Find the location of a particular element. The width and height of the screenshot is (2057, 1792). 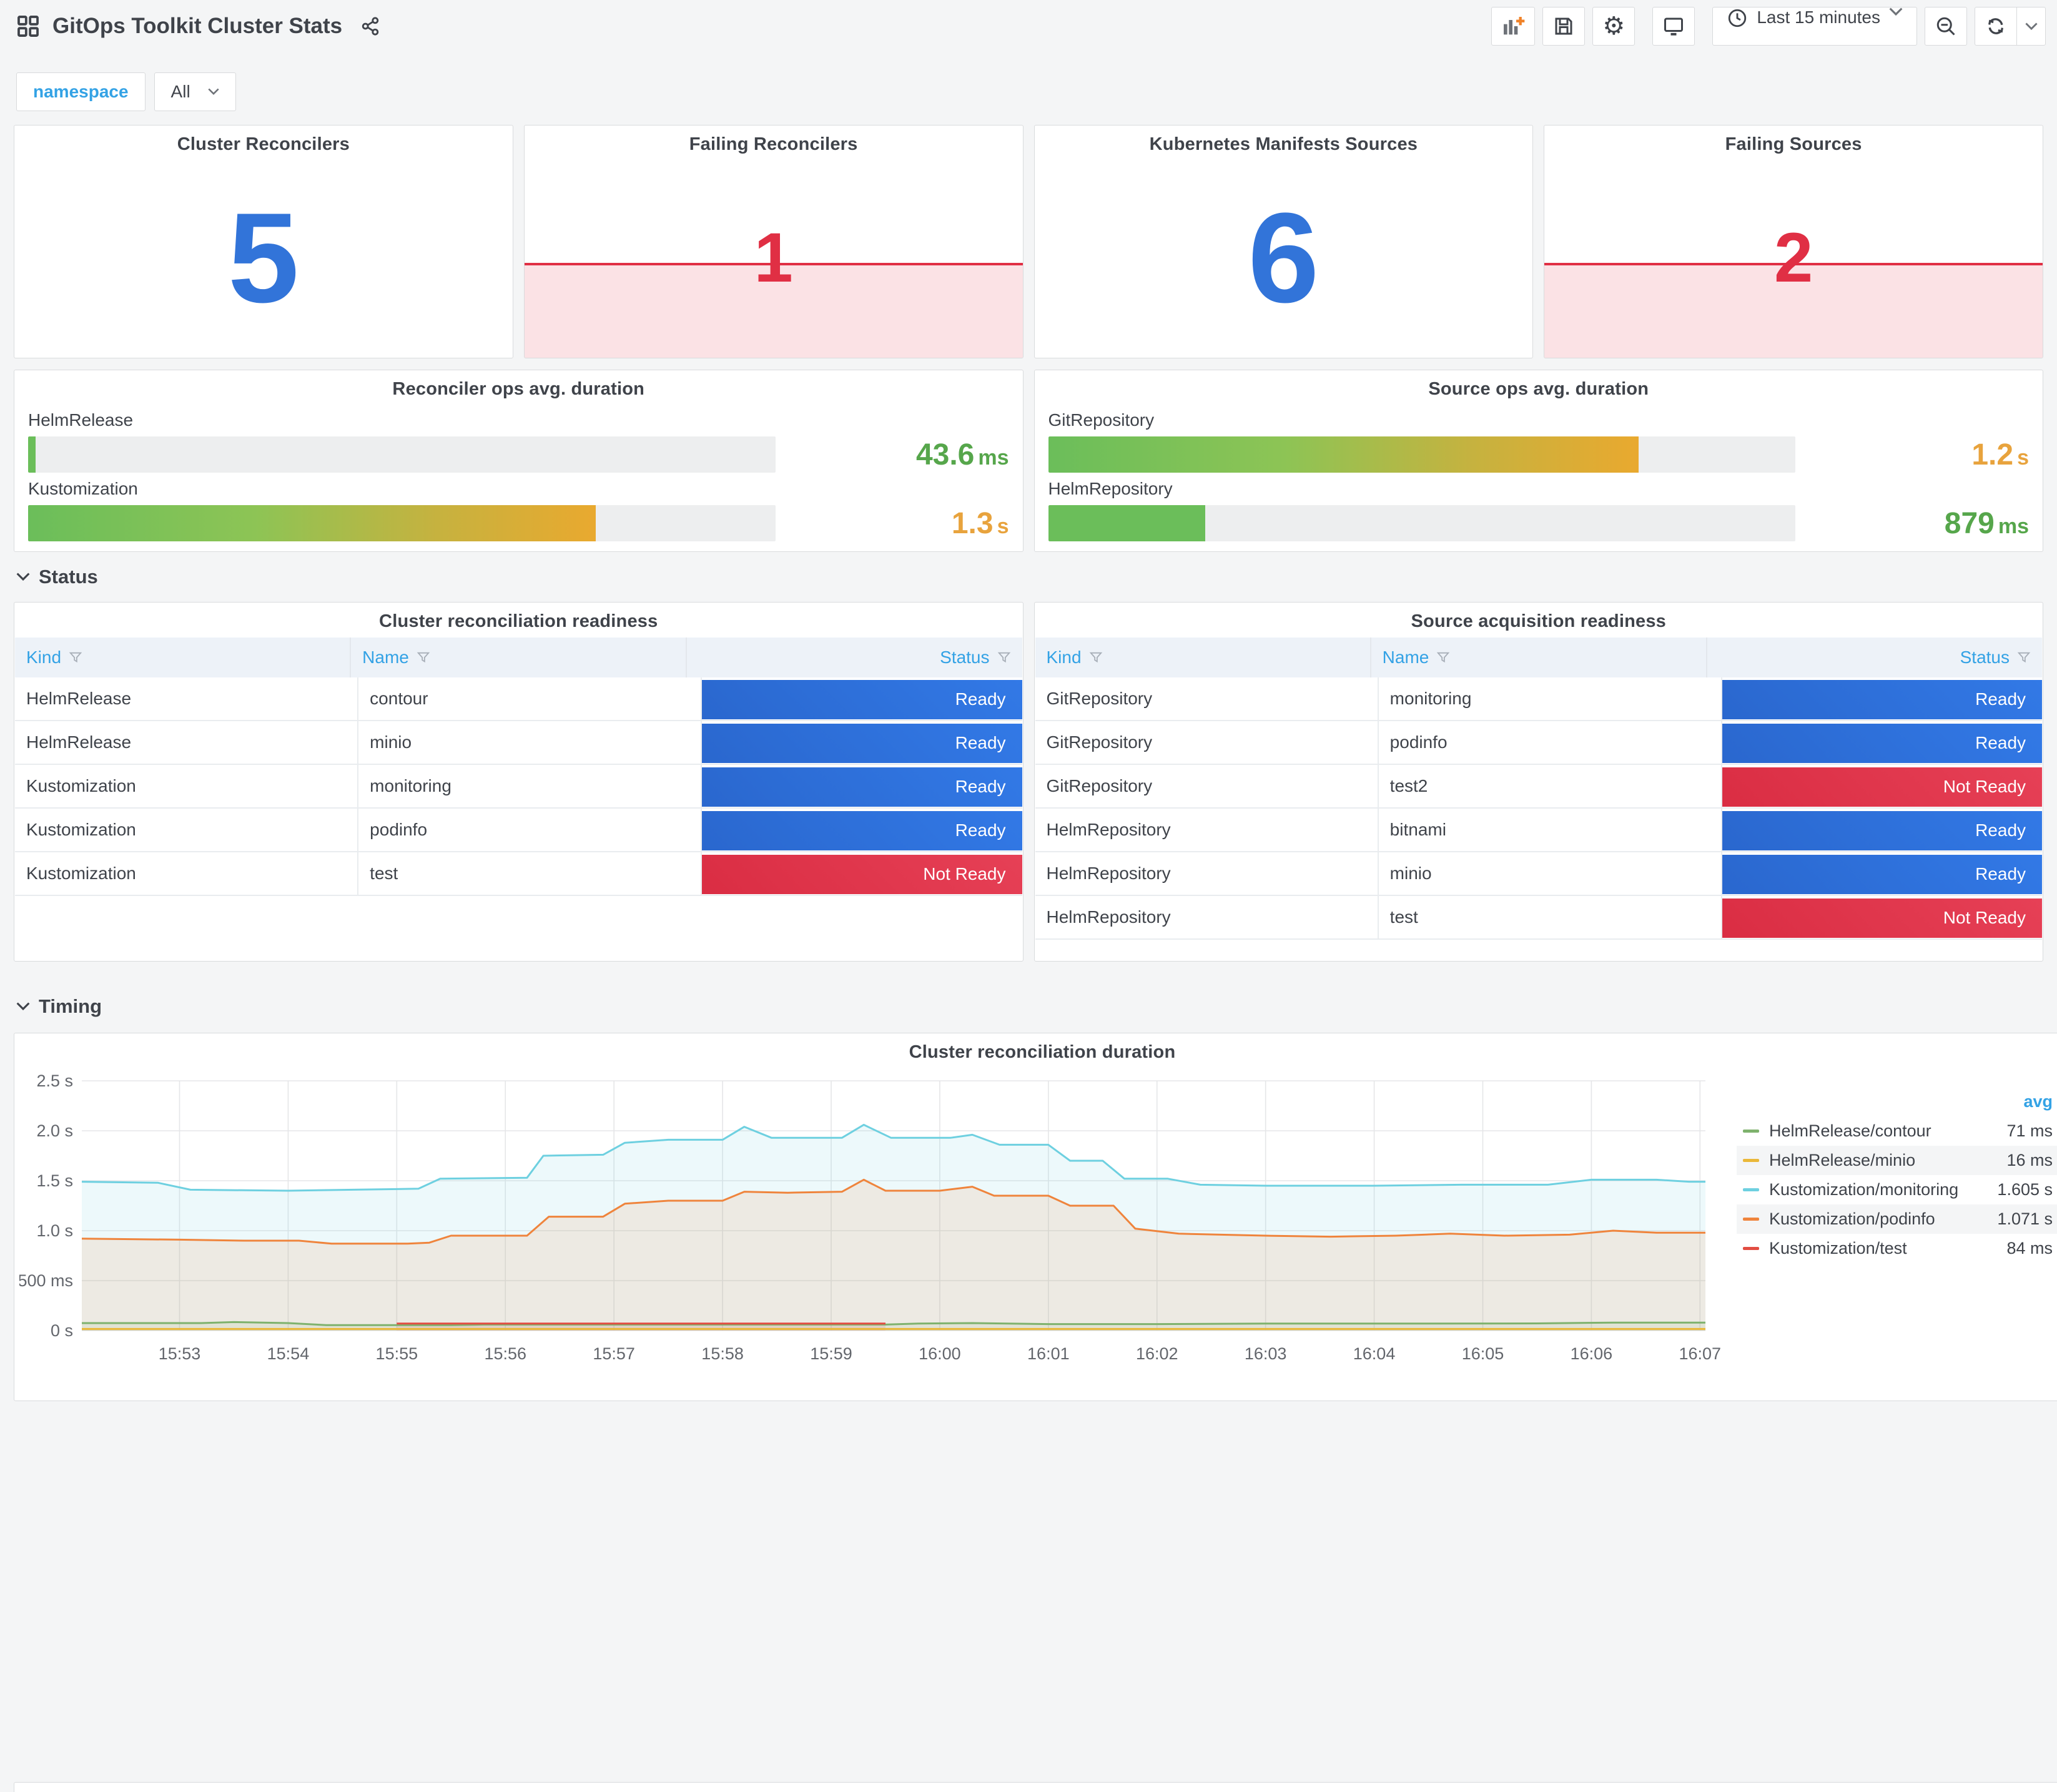

stat-panel-title: Cluster Reconcilers is located at coordinates (263, 144).